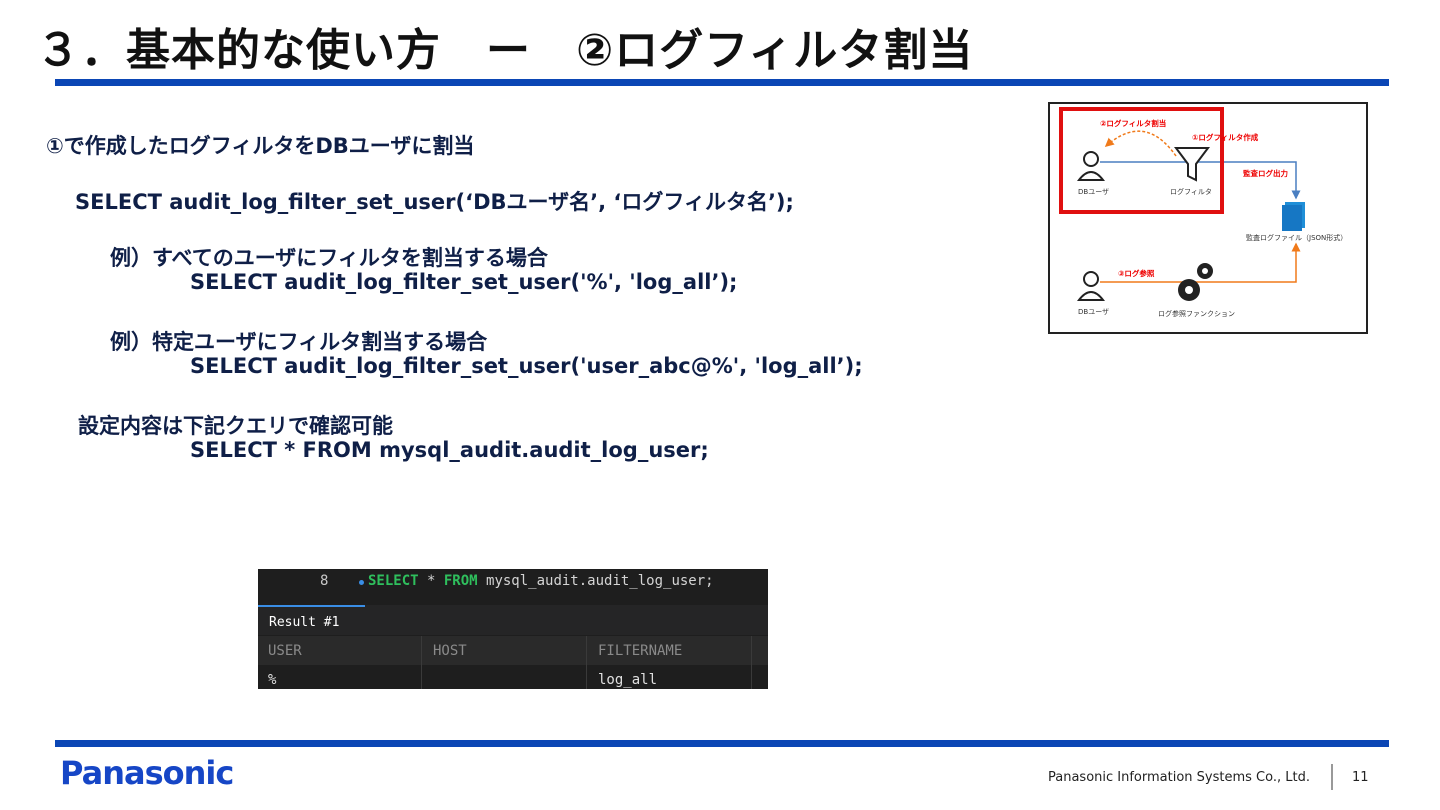  I want to click on label-ref: ③ログ参照, so click(1136, 273).